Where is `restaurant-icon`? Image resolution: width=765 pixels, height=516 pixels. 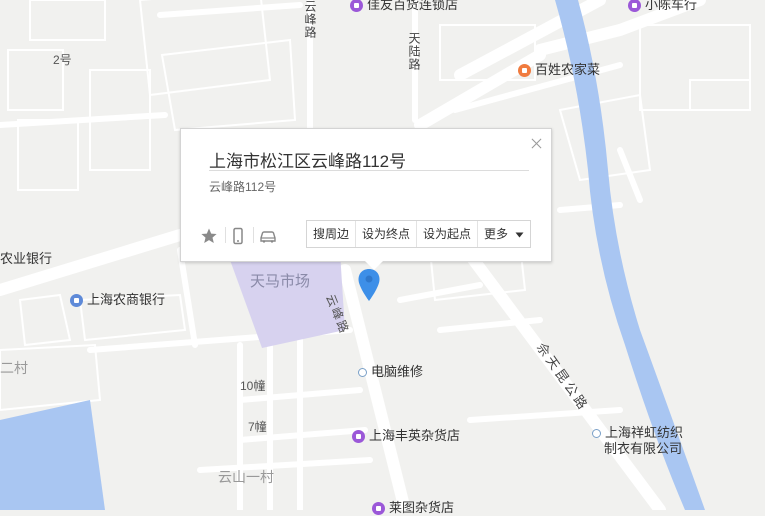 restaurant-icon is located at coordinates (524, 70).